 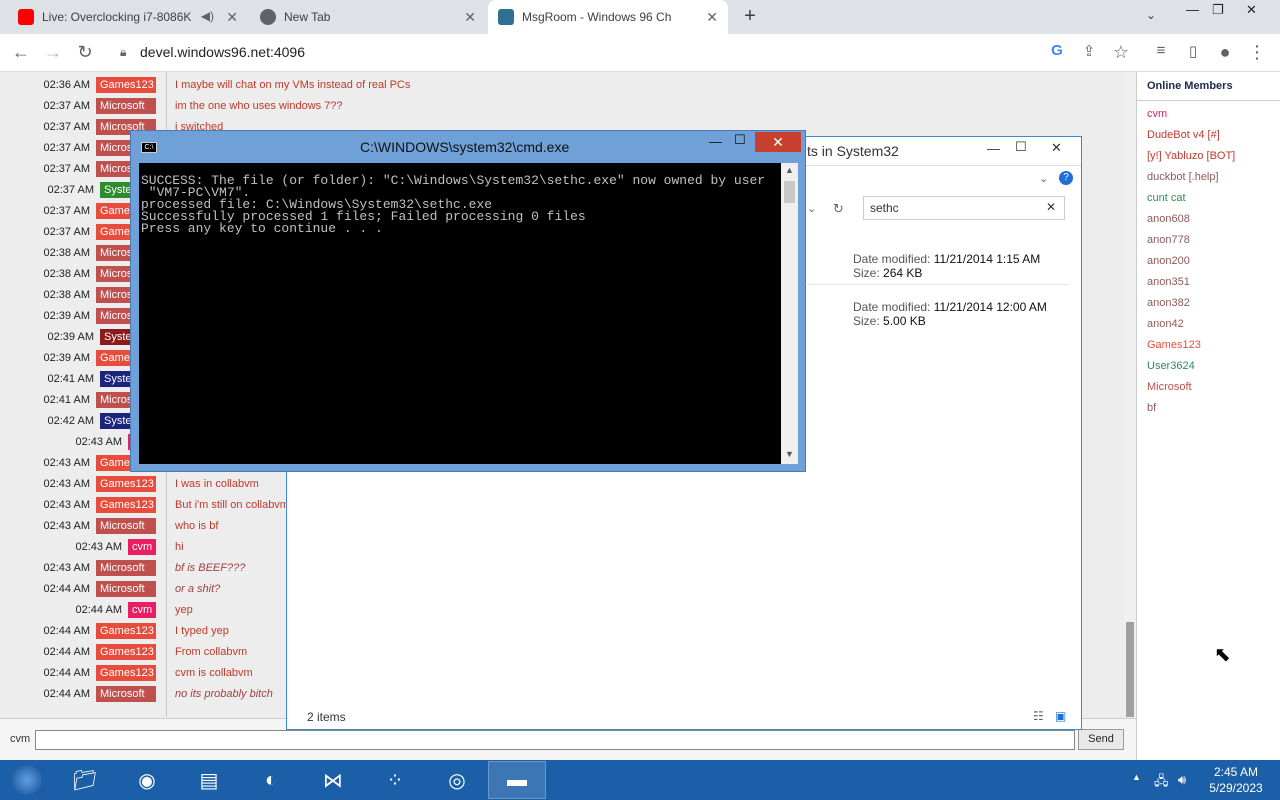 I want to click on tiles-view-icon: ▣, so click(x=1060, y=716).